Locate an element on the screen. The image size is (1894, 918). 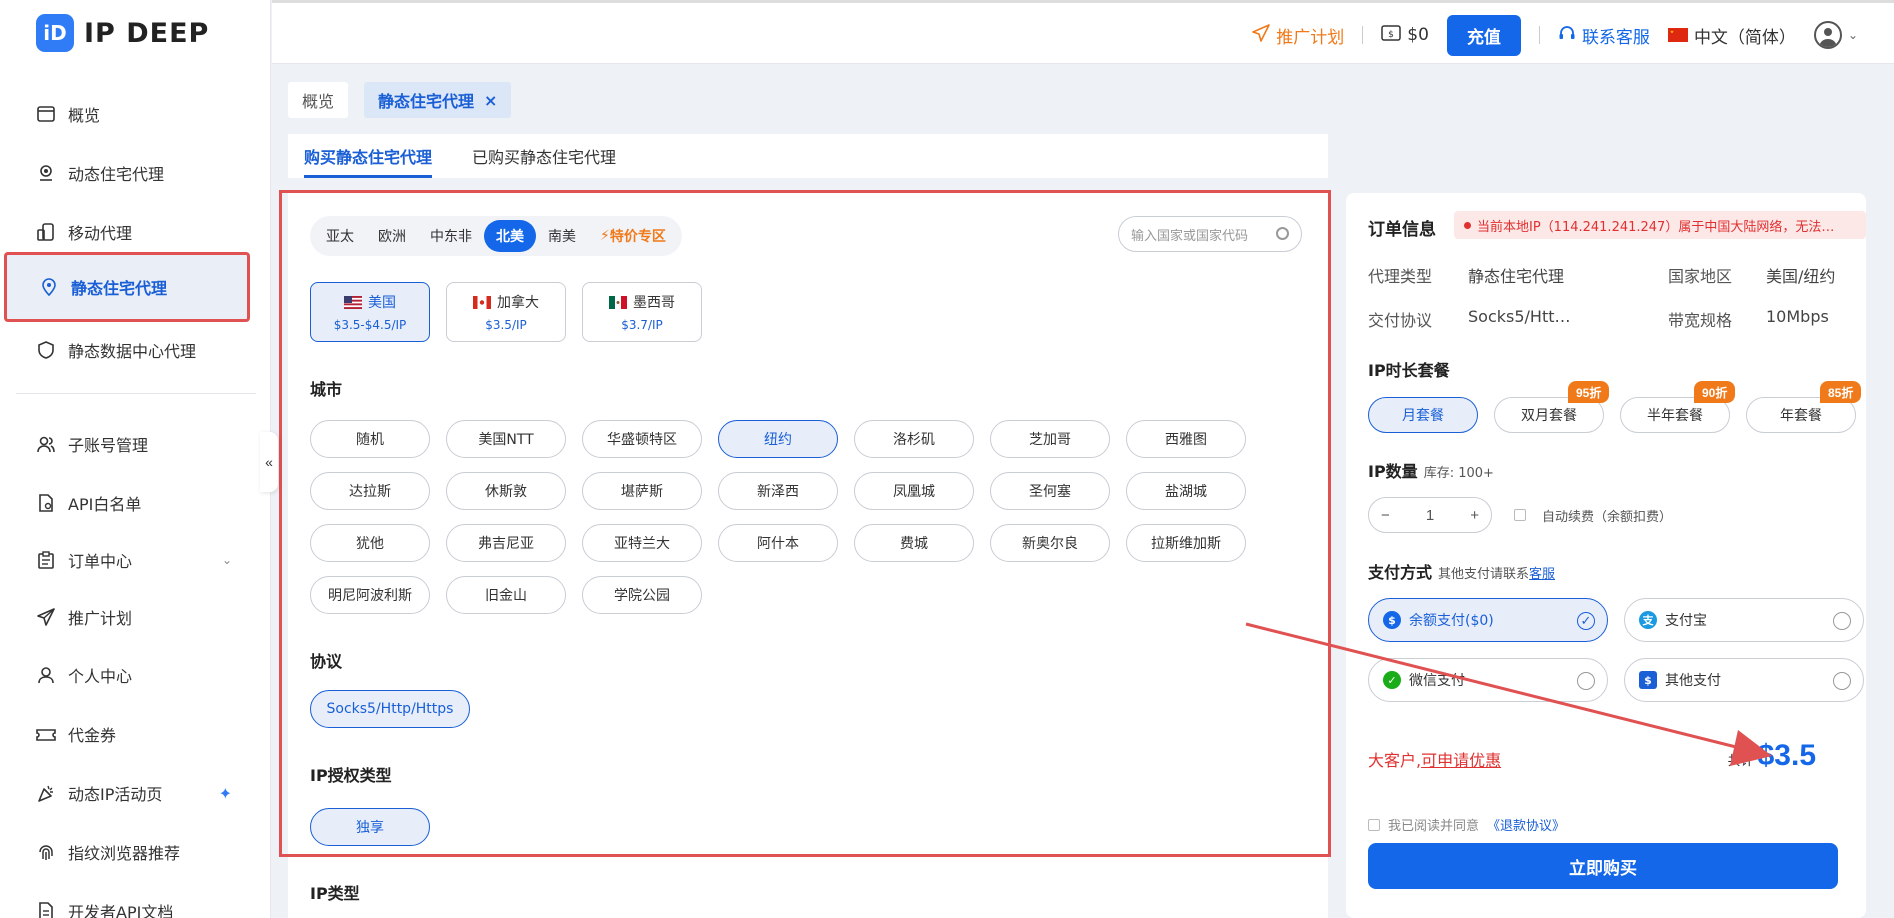
city-option: 明尼阿波利斯 is located at coordinates (370, 595).